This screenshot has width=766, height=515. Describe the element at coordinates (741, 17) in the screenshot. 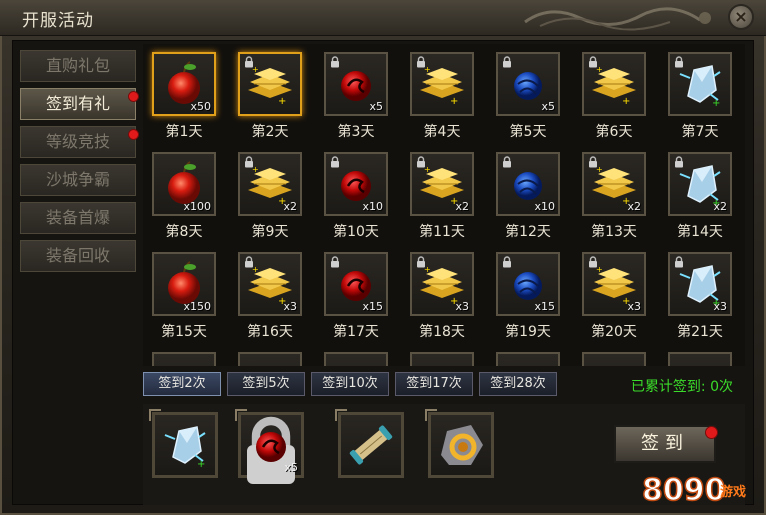

I see `close-button: ×` at that location.